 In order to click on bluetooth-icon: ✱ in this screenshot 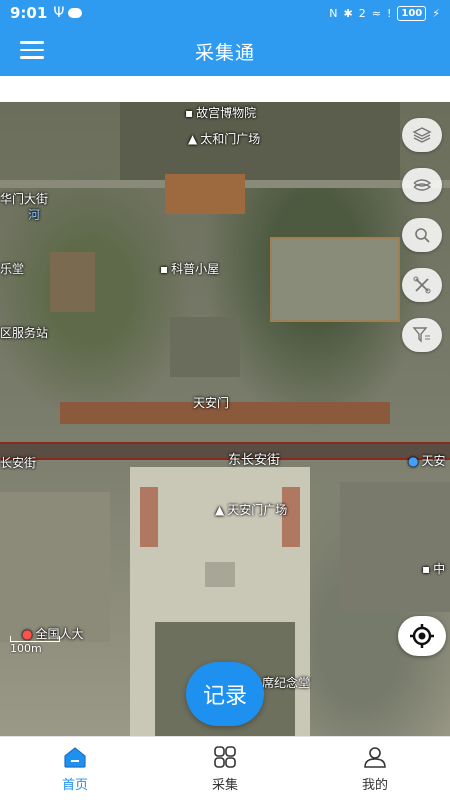, I will do `click(348, 13)`.